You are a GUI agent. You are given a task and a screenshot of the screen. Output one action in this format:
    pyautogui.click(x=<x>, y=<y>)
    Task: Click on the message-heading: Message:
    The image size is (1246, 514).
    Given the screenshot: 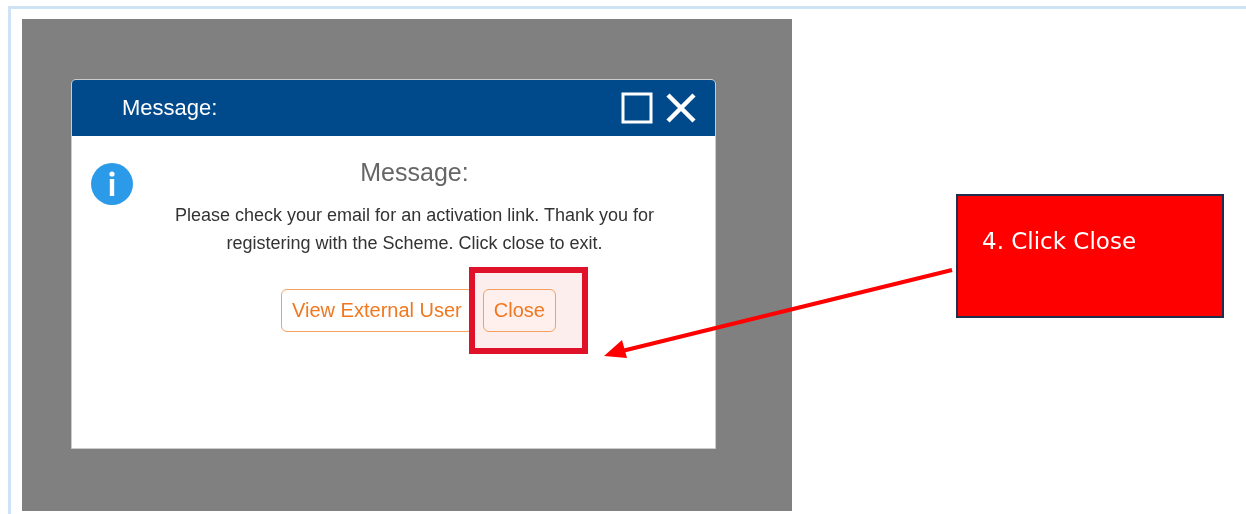 What is the action you would take?
    pyautogui.click(x=414, y=172)
    